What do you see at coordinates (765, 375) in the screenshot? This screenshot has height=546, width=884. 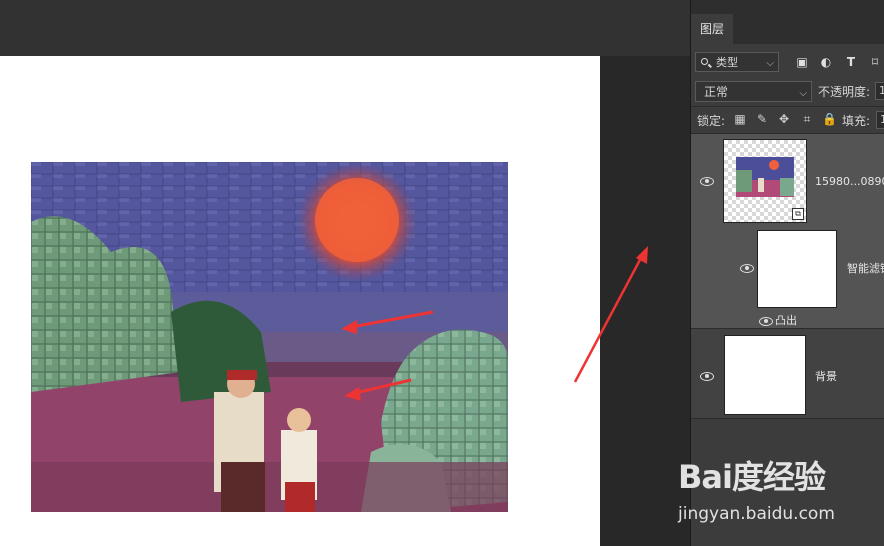 I see `layer-thumbnail` at bounding box center [765, 375].